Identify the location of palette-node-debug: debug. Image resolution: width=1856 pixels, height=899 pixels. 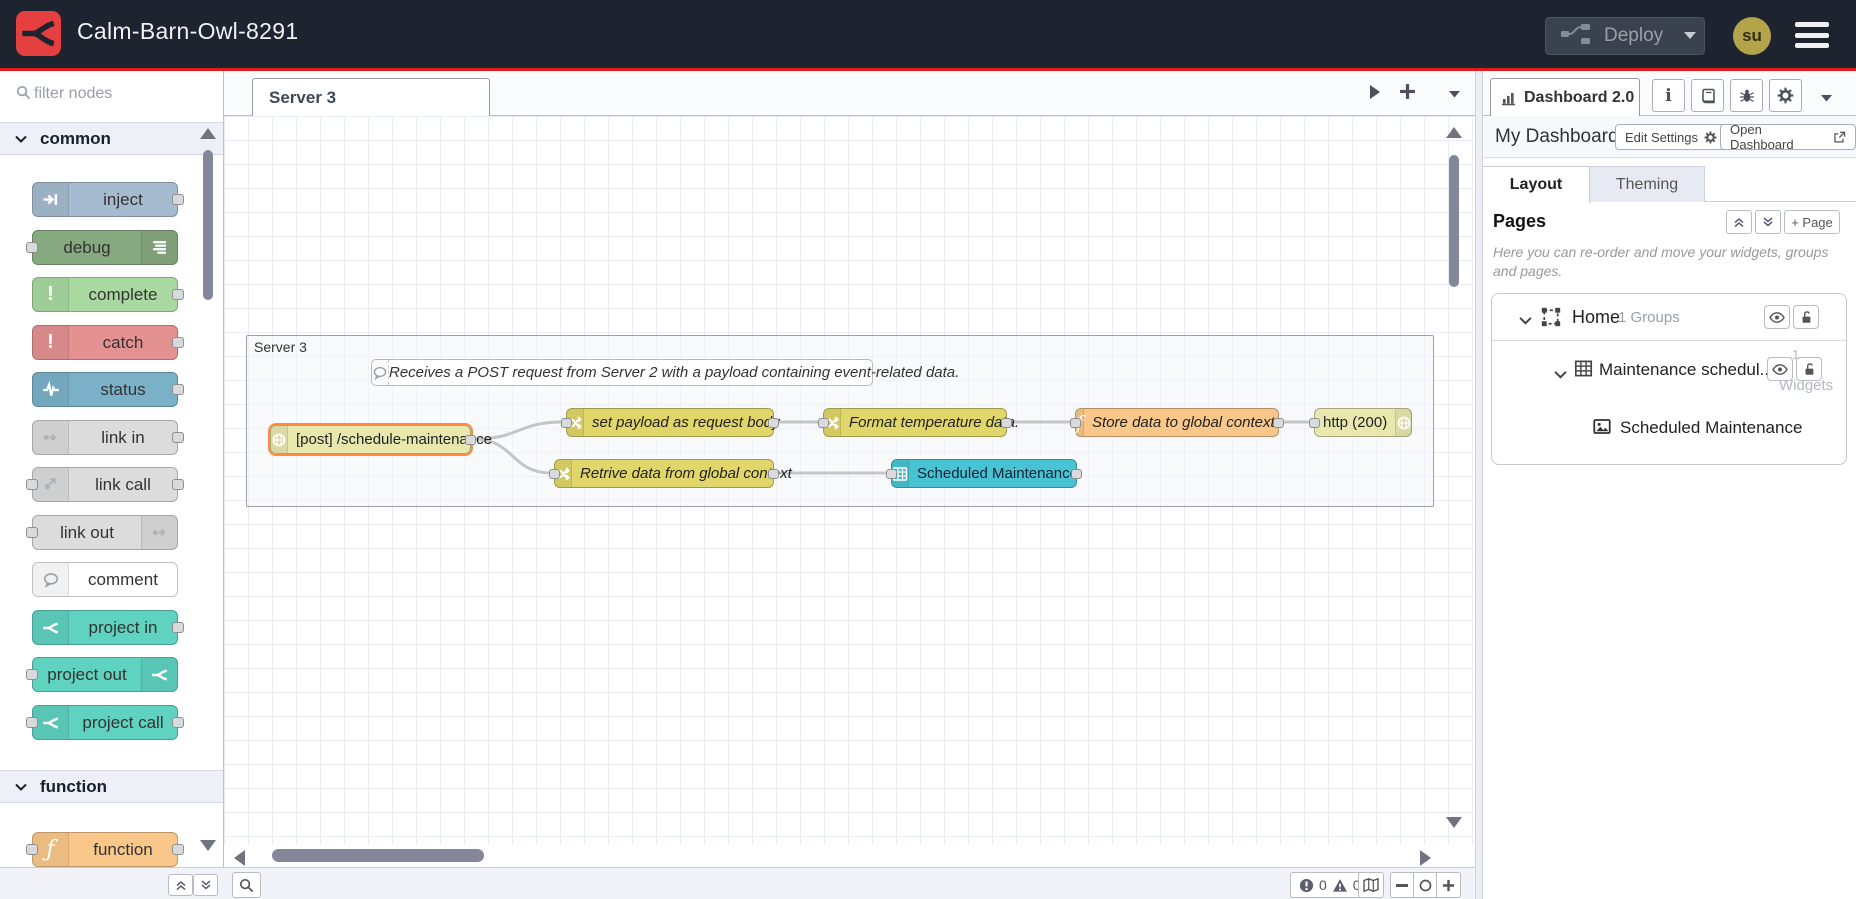
(102, 247).